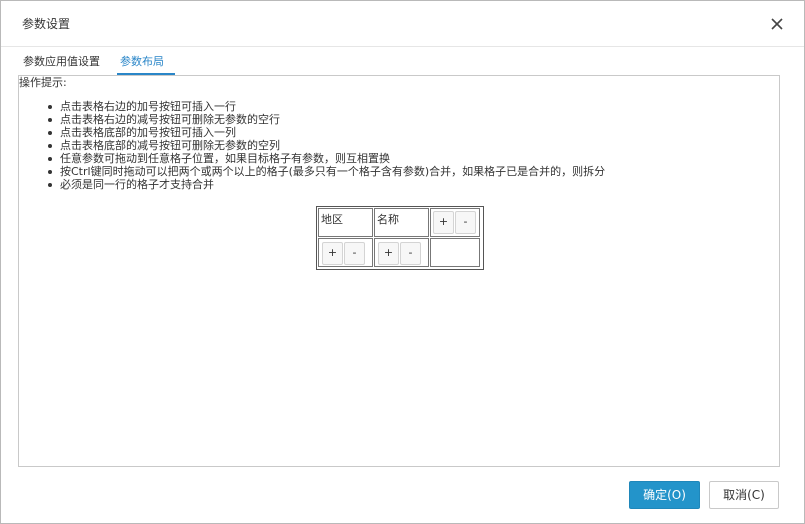 This screenshot has width=805, height=524. Describe the element at coordinates (401, 222) in the screenshot. I see `grid-cell-name: 名称` at that location.